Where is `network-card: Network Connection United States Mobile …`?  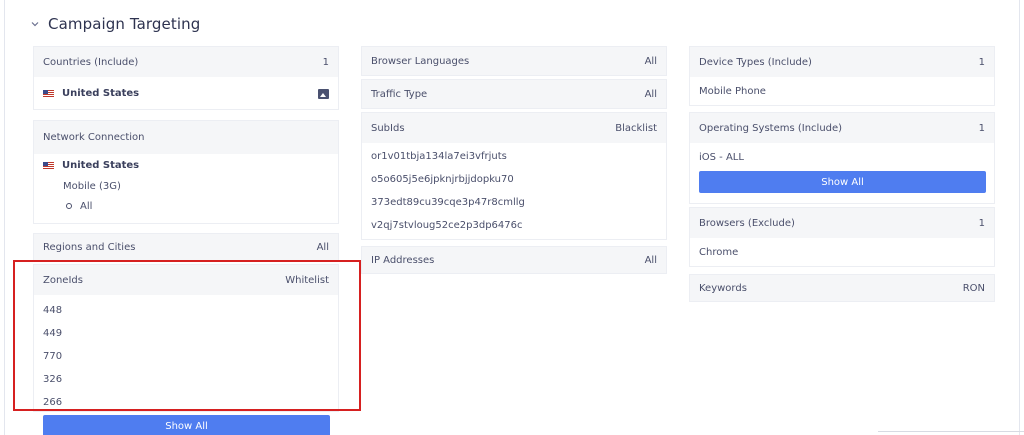 network-card: Network Connection United States Mobile … is located at coordinates (186, 172).